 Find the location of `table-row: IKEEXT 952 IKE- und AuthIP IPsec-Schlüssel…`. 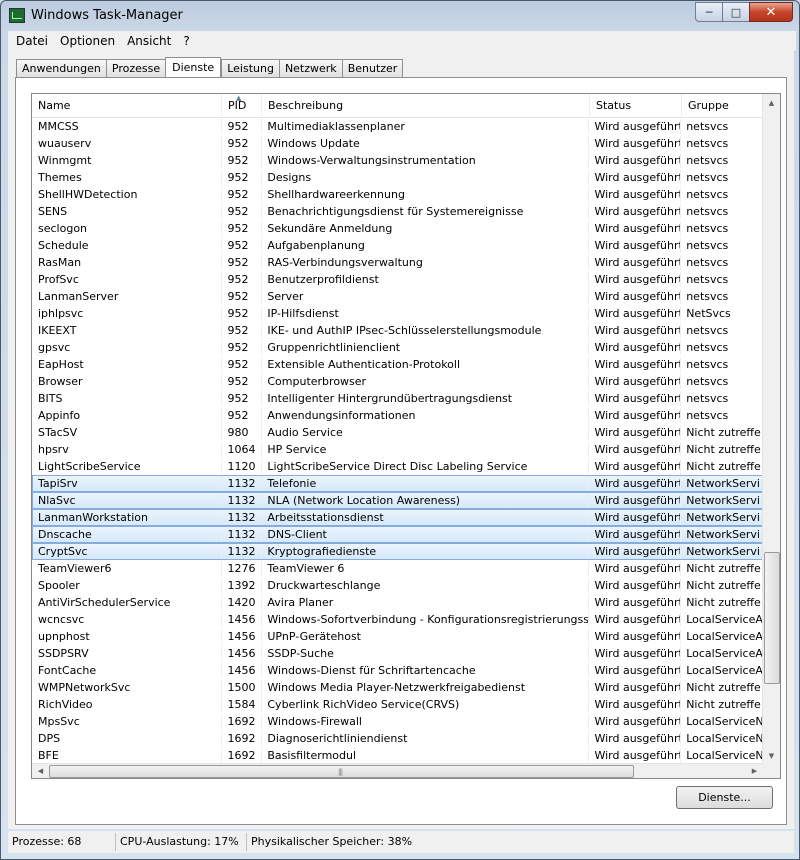

table-row: IKEEXT 952 IKE- und AuthIP IPsec-Schlüssel… is located at coordinates (397, 330).